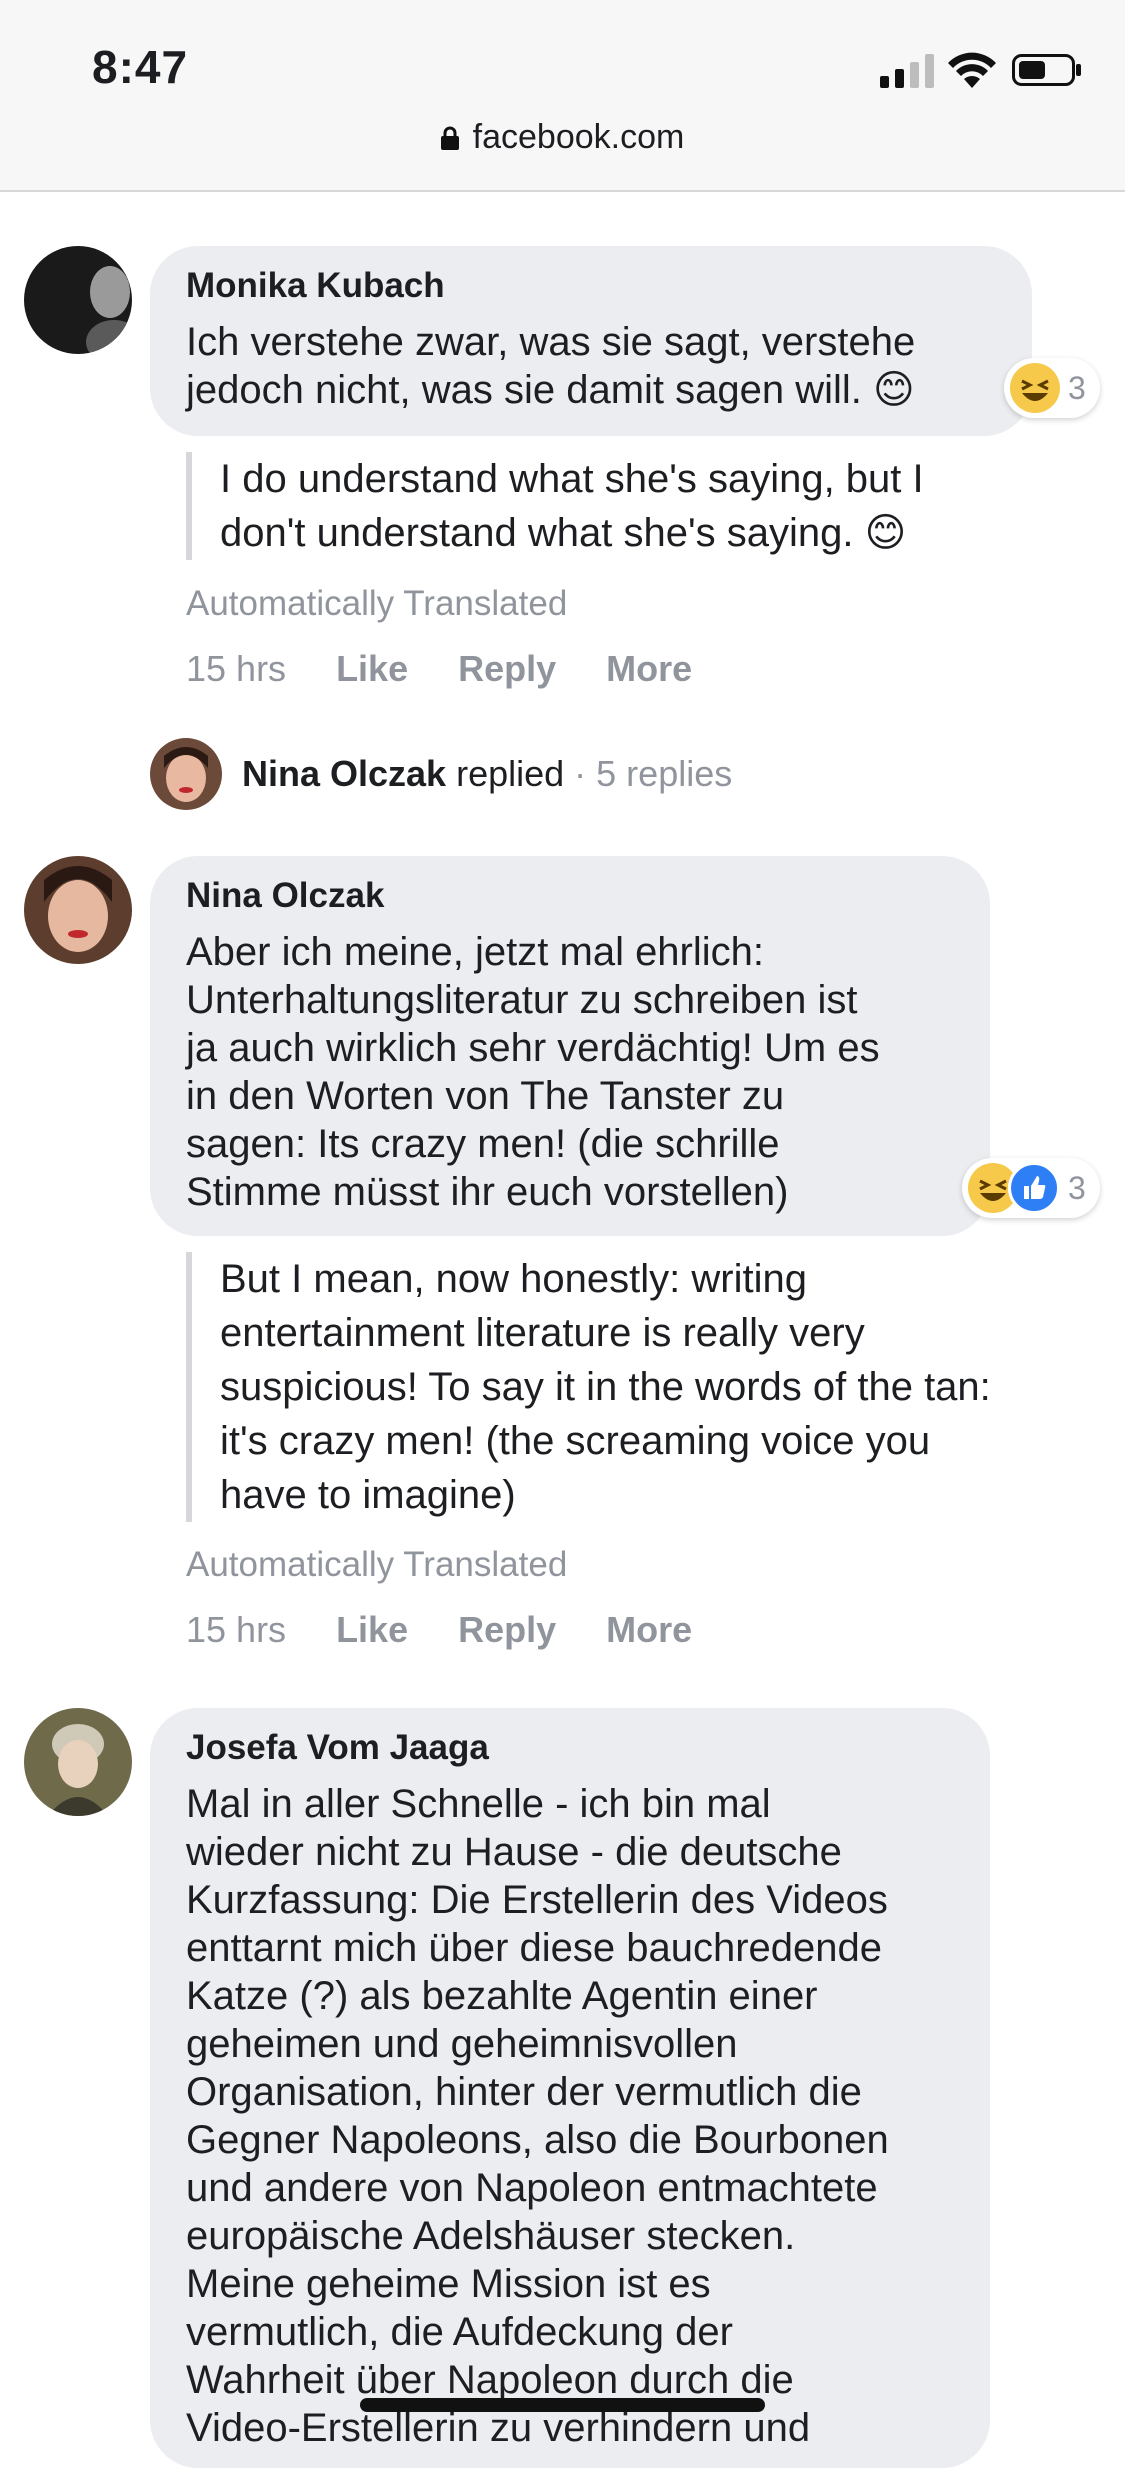 This screenshot has height=2468, width=1125. I want to click on laugh-emoji-icon, so click(1035, 388).